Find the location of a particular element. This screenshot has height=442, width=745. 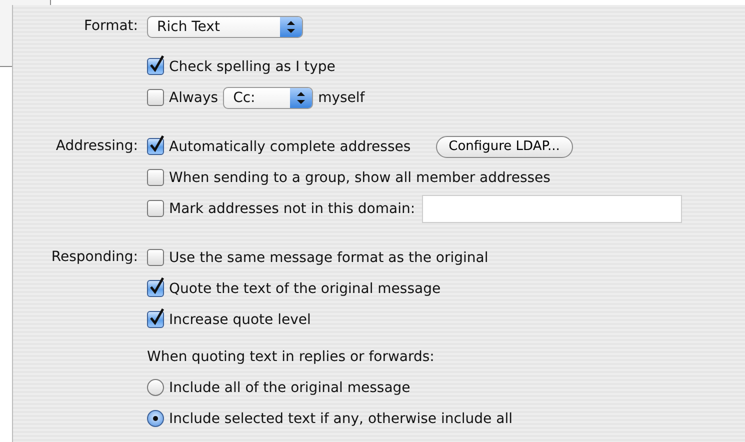

checkbox-label: Quote the text of the original message is located at coordinates (305, 288).